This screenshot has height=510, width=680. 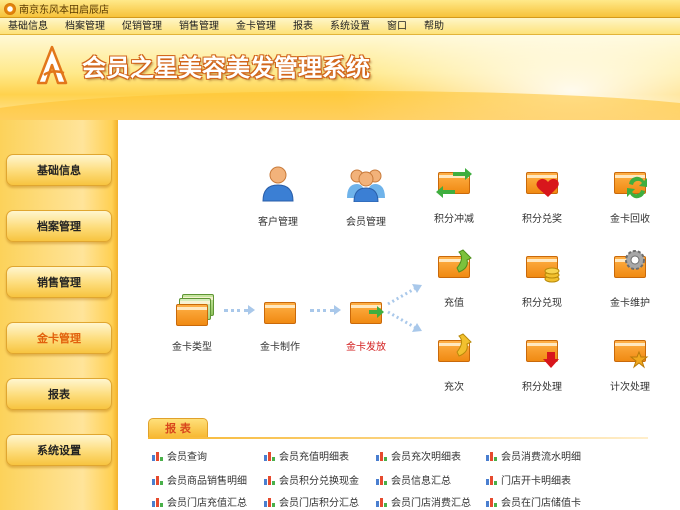 What do you see at coordinates (280, 347) in the screenshot?
I see `card-make-label: 金卡制作` at bounding box center [280, 347].